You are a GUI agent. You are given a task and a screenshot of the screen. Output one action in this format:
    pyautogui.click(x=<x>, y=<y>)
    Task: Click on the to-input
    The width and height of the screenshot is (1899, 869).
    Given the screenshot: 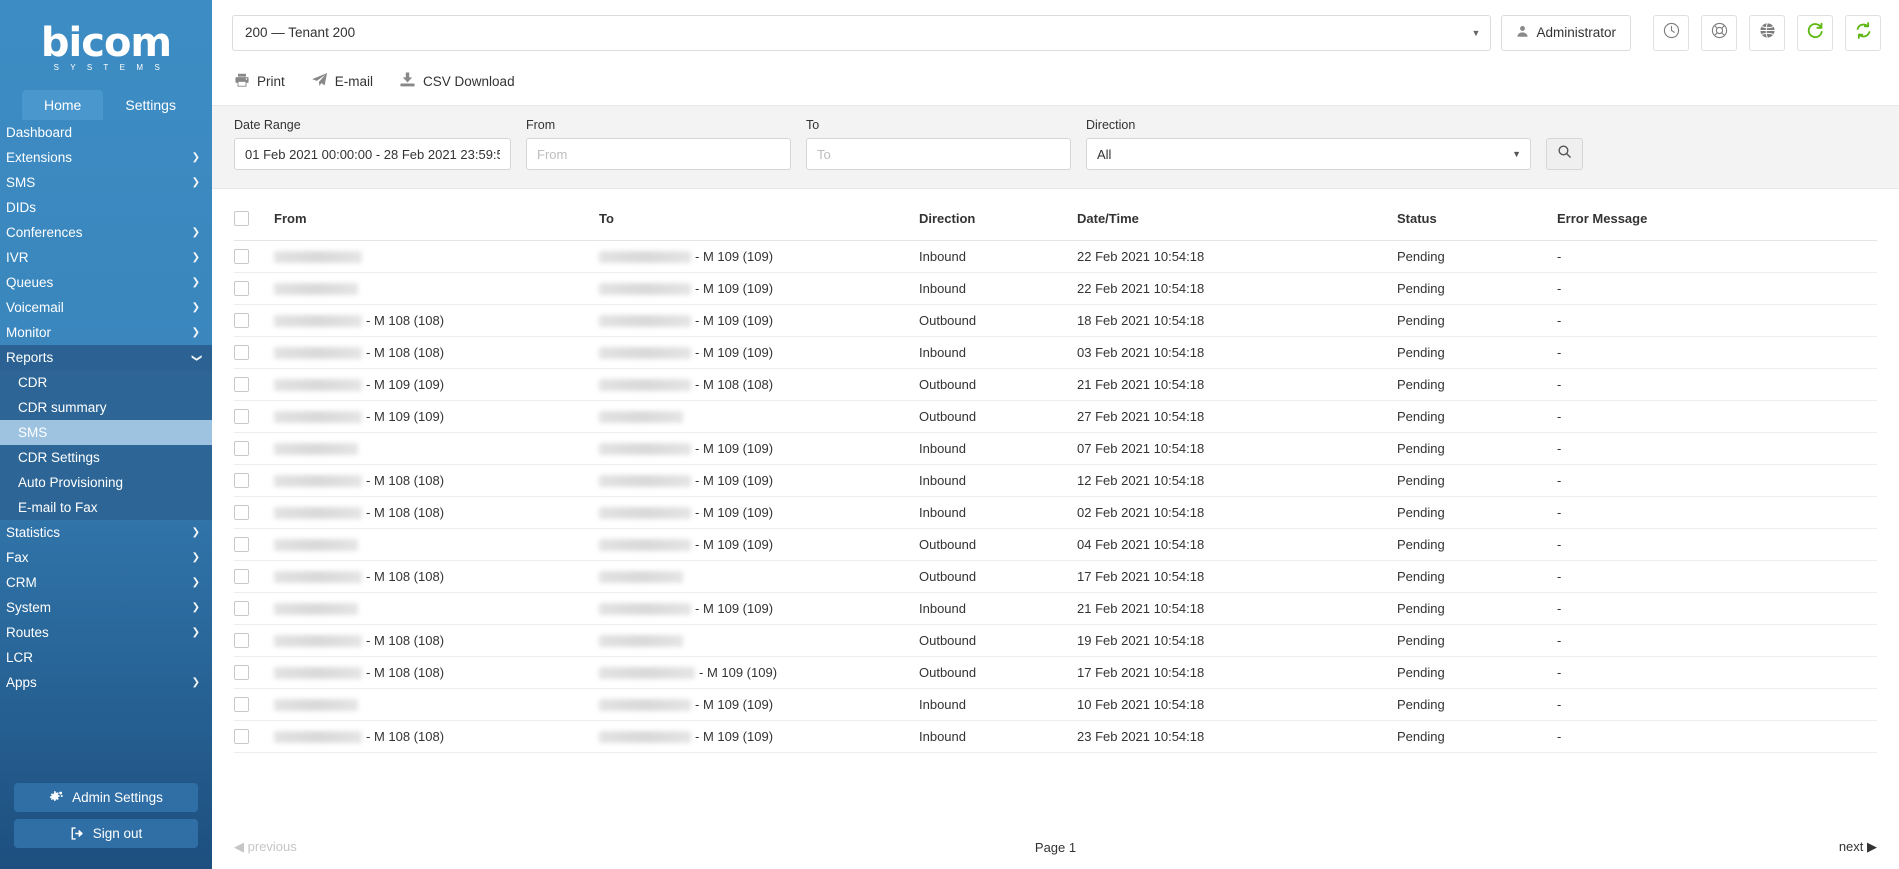 What is the action you would take?
    pyautogui.click(x=938, y=154)
    